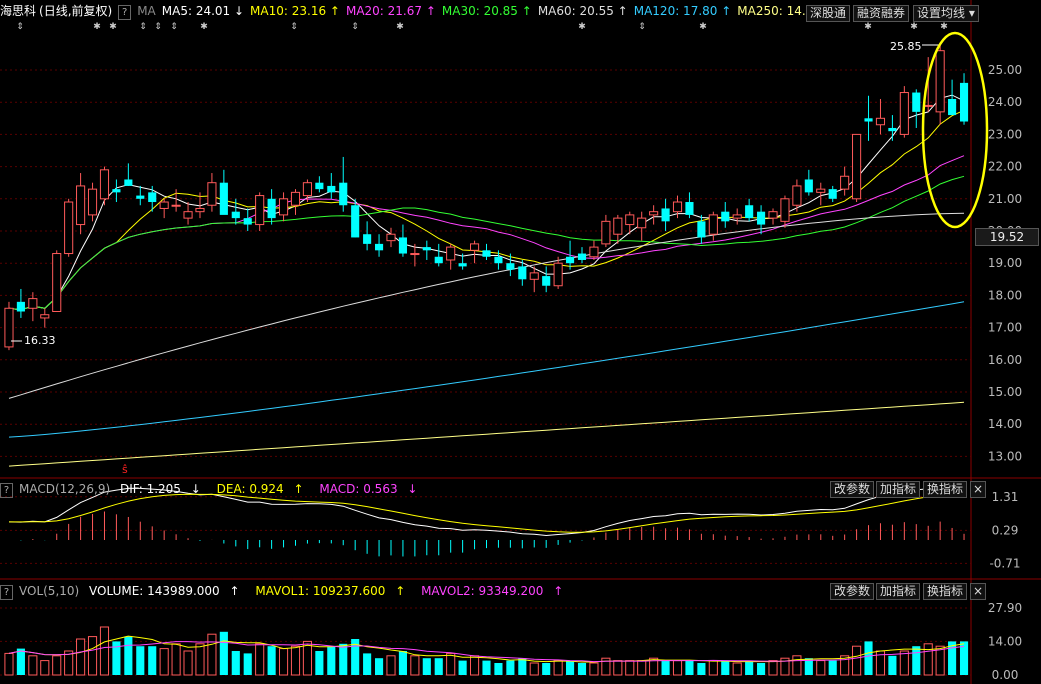  What do you see at coordinates (1005, 424) in the screenshot?
I see `y-tick-label: 14.00` at bounding box center [1005, 424].